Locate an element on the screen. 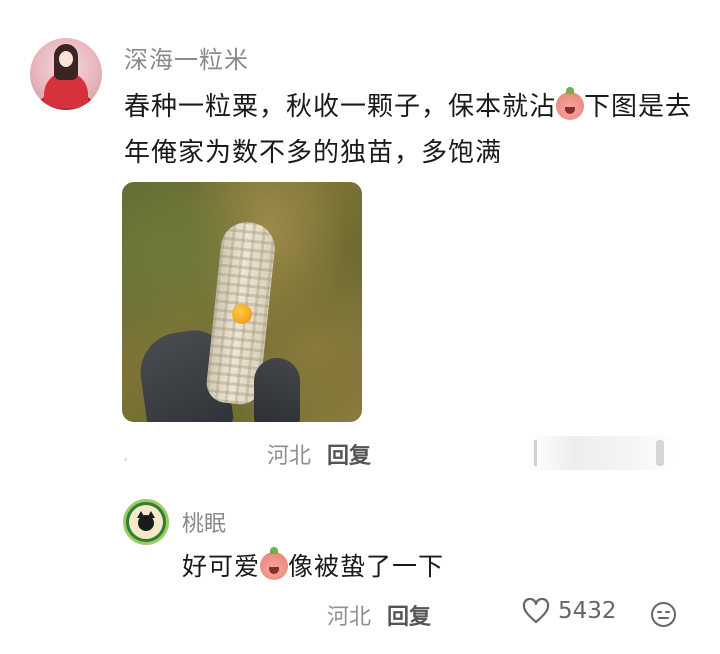 The width and height of the screenshot is (720, 654). username-main: 深海一粒米 is located at coordinates (186, 57).